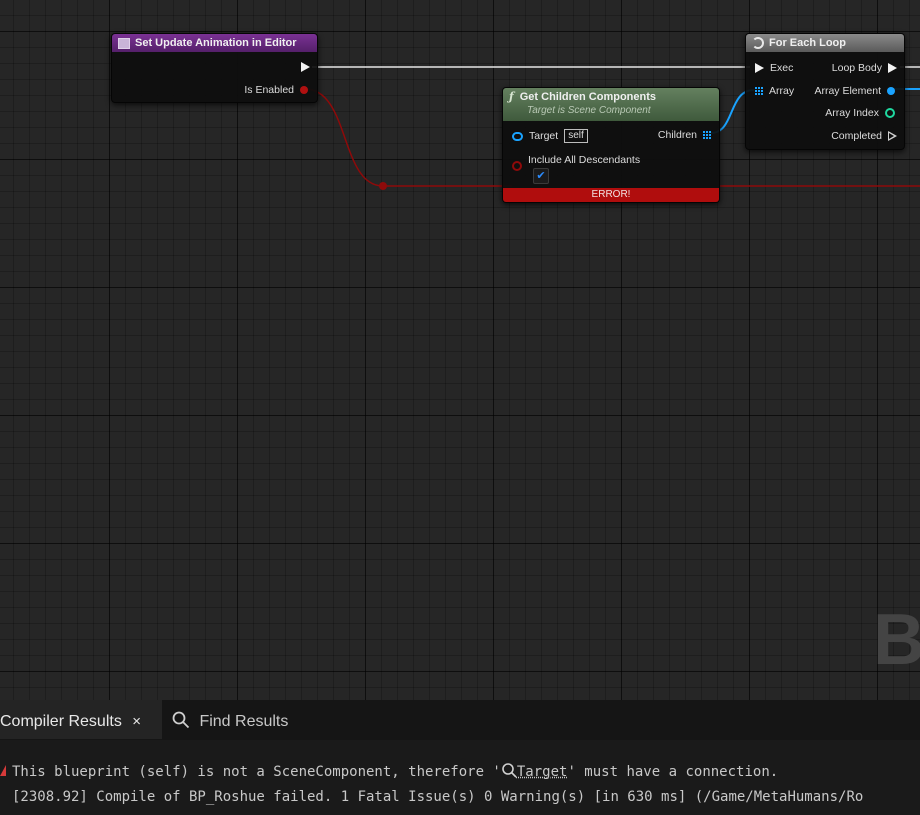 The width and height of the screenshot is (920, 815). I want to click on pin-label: Is Enabled, so click(269, 90).